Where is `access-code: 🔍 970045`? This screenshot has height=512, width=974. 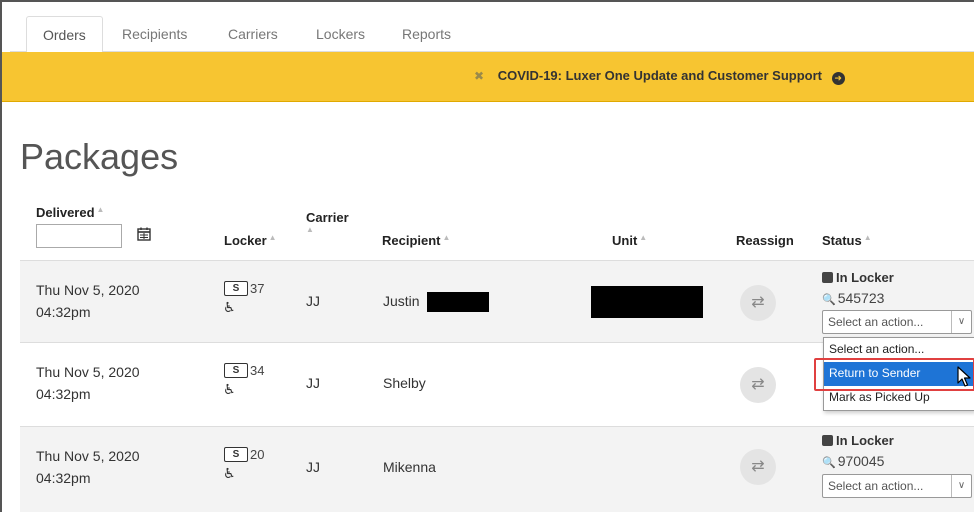 access-code: 🔍 970045 is located at coordinates (853, 461).